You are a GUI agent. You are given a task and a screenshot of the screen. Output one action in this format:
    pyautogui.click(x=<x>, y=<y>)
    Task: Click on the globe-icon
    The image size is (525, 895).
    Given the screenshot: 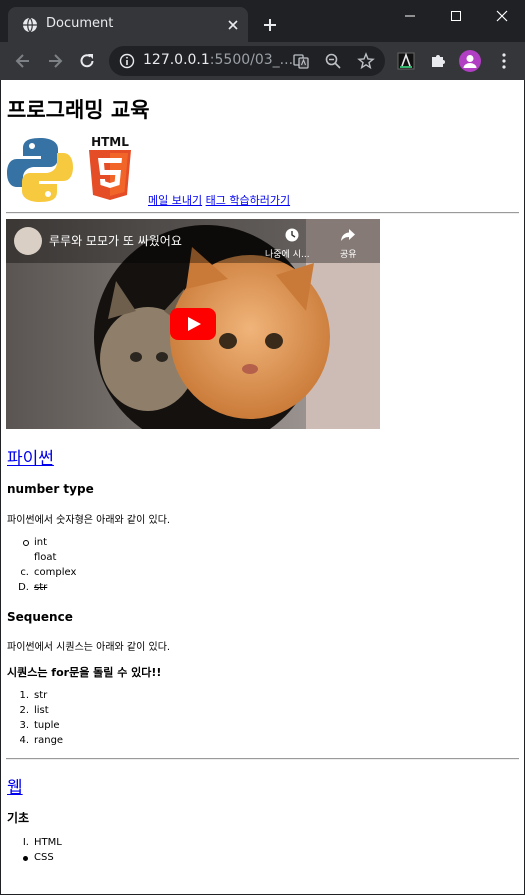 What is the action you would take?
    pyautogui.click(x=30, y=25)
    